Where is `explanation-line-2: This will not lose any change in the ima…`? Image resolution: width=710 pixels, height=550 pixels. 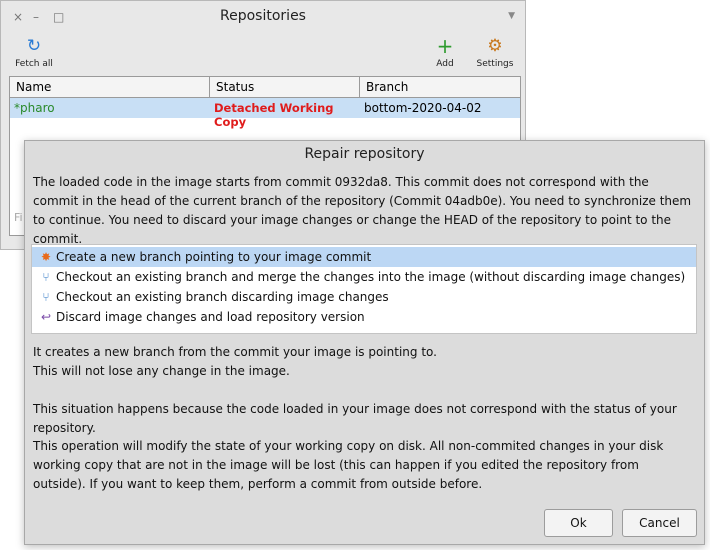 explanation-line-2: This will not lose any change in the ima… is located at coordinates (161, 371).